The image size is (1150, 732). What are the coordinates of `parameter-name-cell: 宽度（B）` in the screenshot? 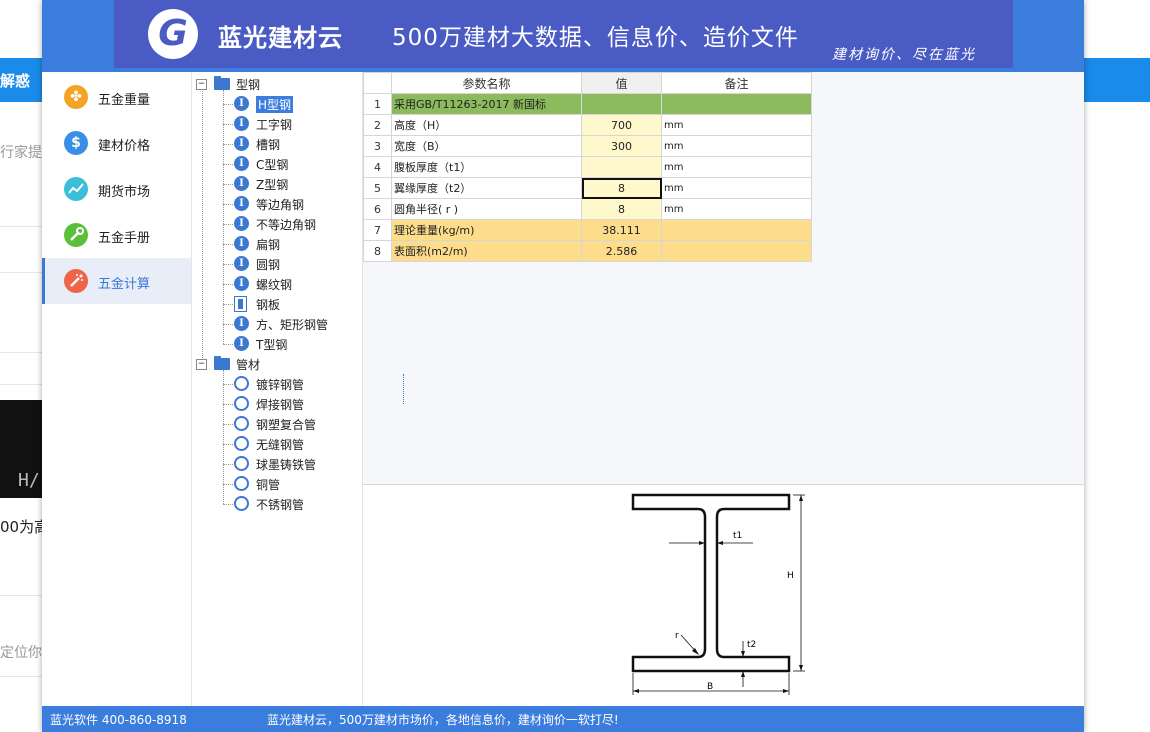 It's located at (486, 146).